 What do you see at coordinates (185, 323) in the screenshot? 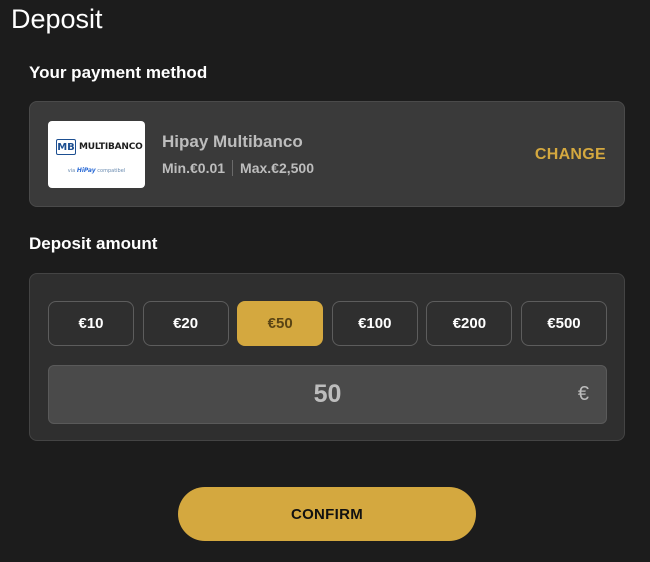
I see `amount-option-20: €20` at bounding box center [185, 323].